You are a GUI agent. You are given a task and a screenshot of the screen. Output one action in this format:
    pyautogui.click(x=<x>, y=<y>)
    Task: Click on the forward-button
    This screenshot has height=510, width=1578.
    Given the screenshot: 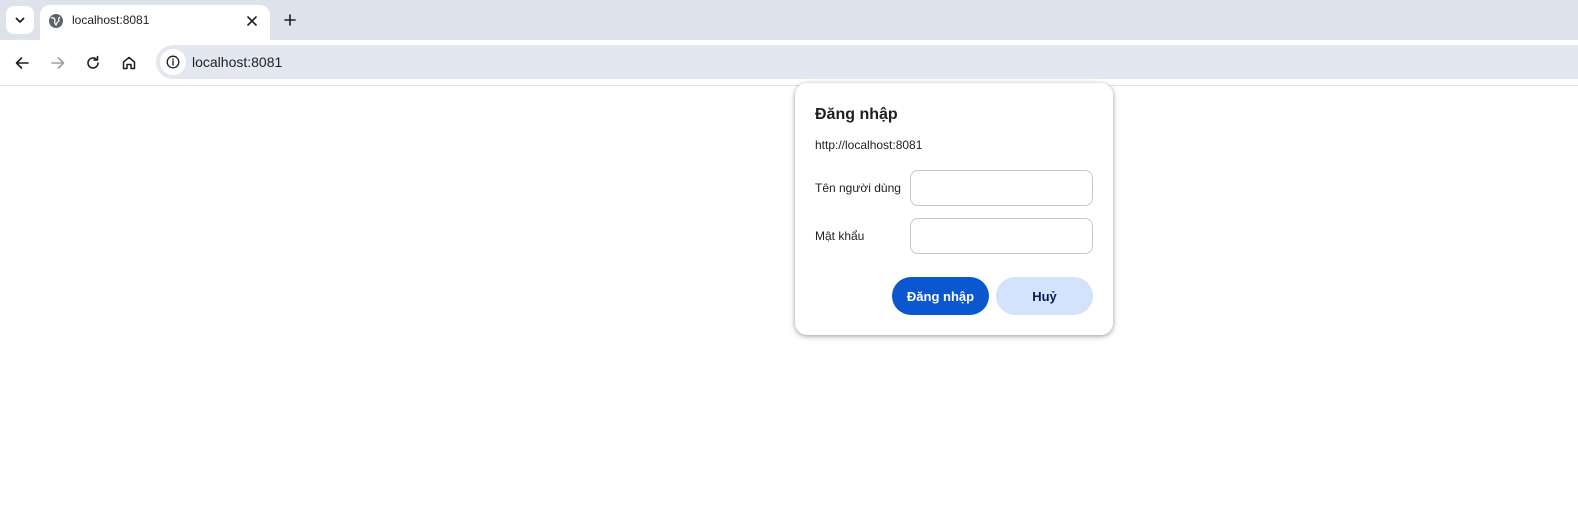 What is the action you would take?
    pyautogui.click(x=58, y=63)
    